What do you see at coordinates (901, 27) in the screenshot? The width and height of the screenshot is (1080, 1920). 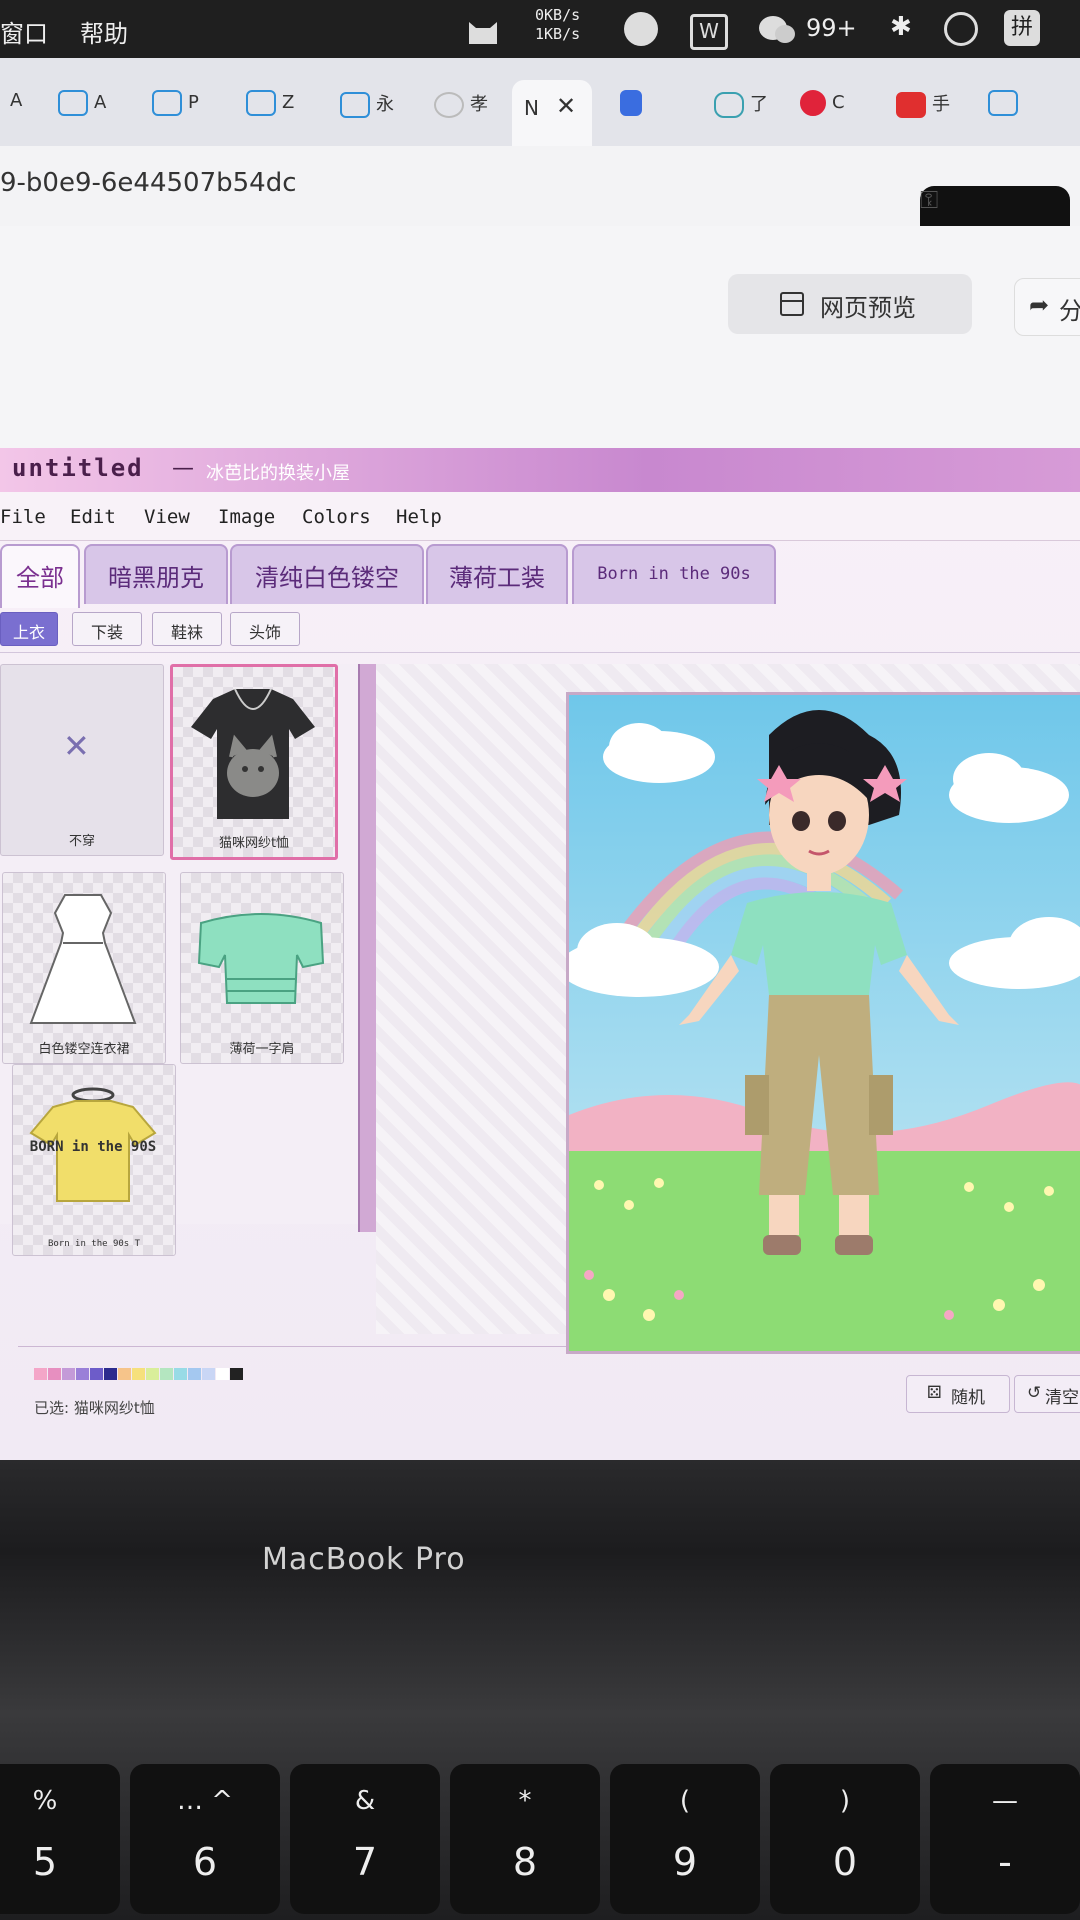 I see `bluetooth-icon: ✱` at bounding box center [901, 27].